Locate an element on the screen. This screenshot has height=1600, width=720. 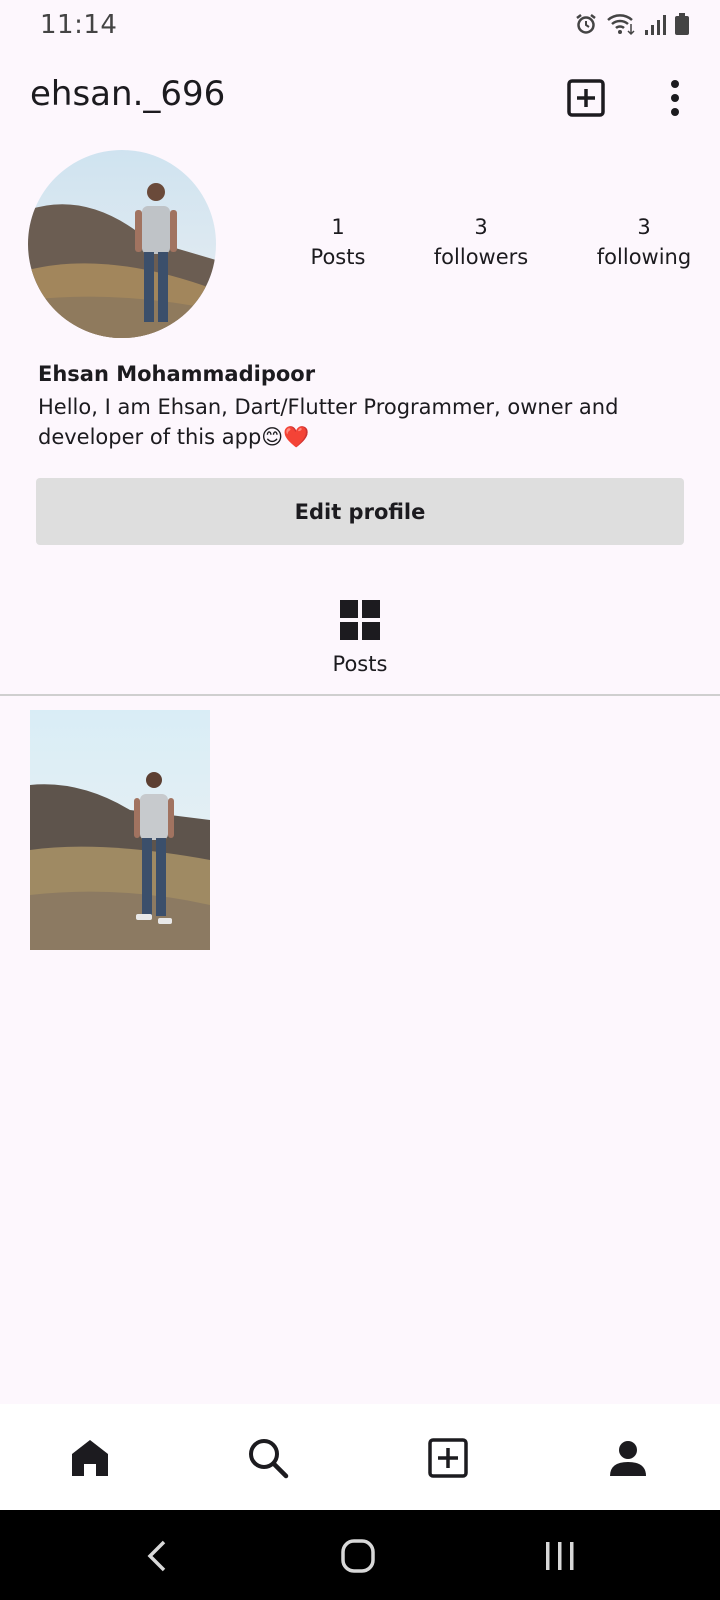
stat-posts-count: 1 is located at coordinates (338, 227).